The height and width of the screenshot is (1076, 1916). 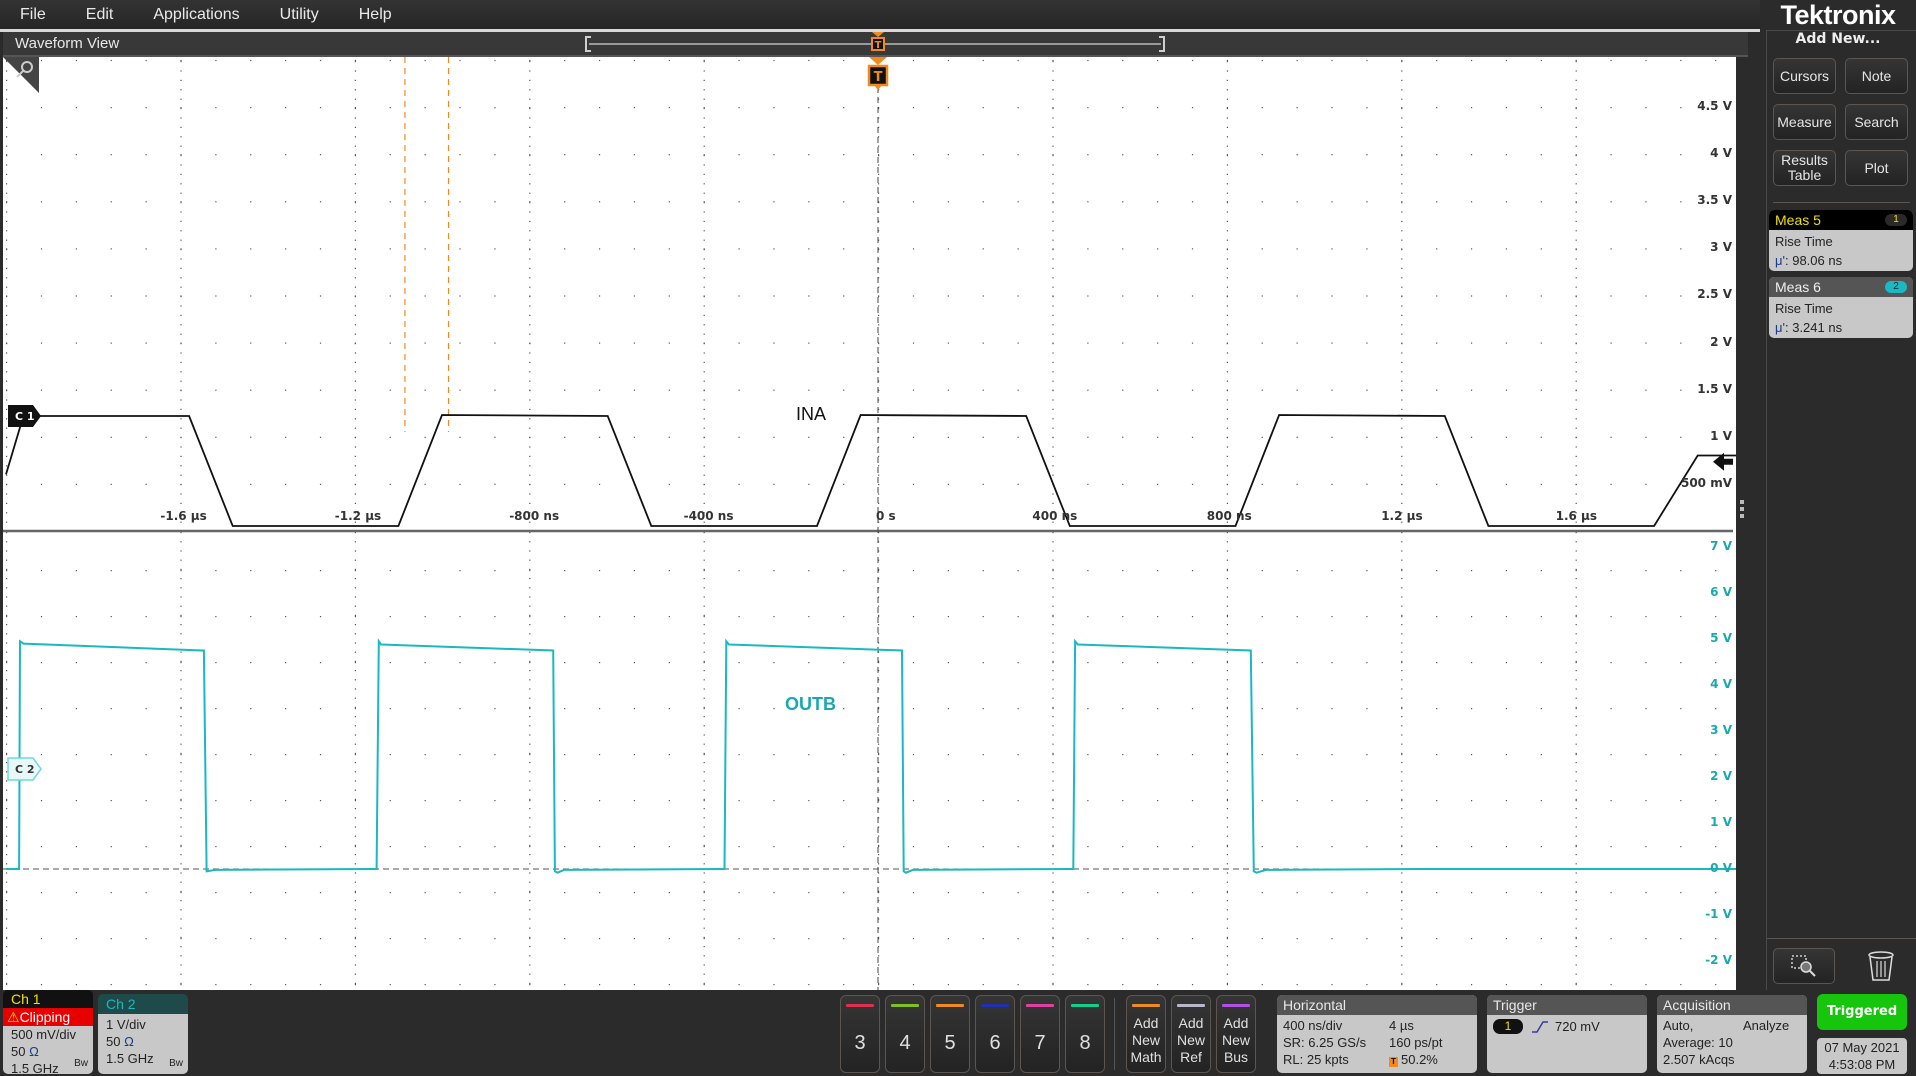 What do you see at coordinates (905, 1034) in the screenshot?
I see `channel-4-button: 4` at bounding box center [905, 1034].